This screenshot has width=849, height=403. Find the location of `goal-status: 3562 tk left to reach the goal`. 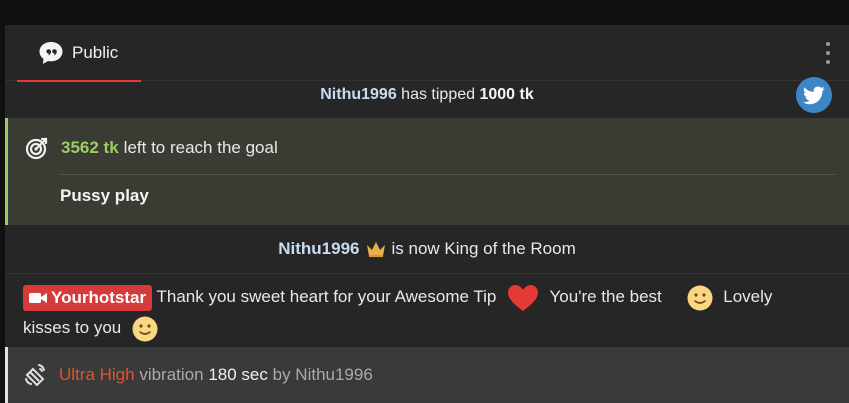

goal-status: 3562 tk left to reach the goal is located at coordinates (151, 148).